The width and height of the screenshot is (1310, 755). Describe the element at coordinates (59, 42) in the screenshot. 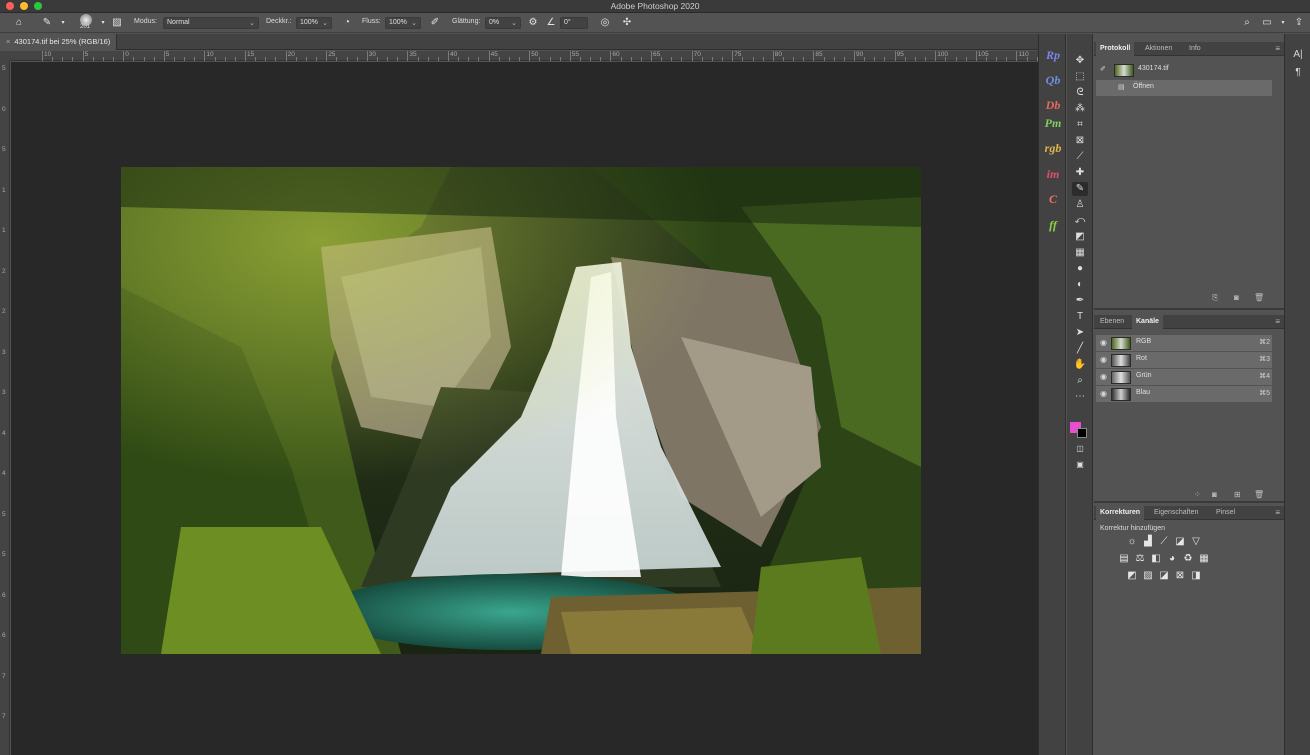

I see `document-tab: × 430174.tif bei 25% (RGB/16)` at that location.